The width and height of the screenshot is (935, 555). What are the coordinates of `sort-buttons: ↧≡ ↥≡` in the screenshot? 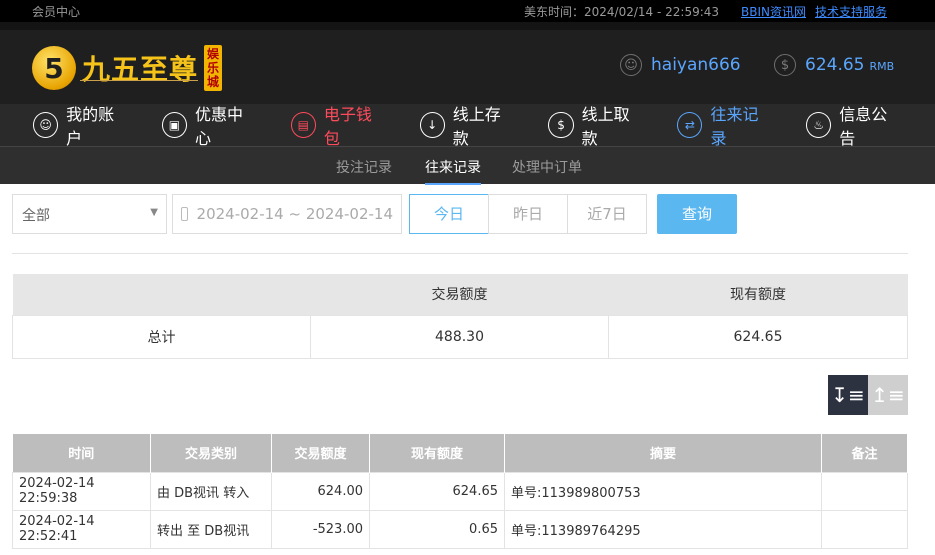 It's located at (868, 395).